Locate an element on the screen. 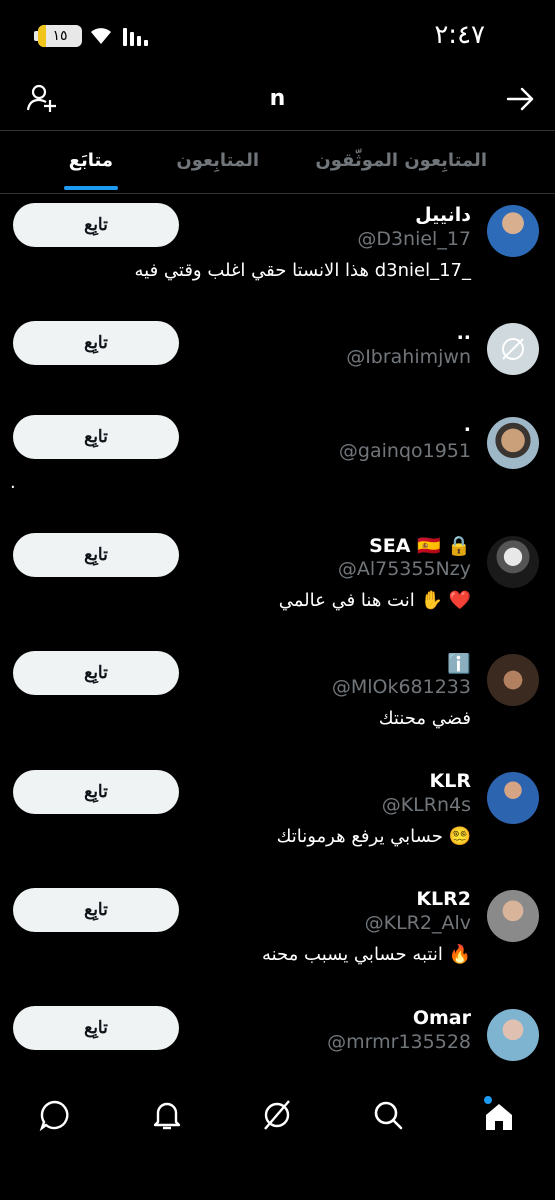  battery-level: ١٥ is located at coordinates (60, 36).